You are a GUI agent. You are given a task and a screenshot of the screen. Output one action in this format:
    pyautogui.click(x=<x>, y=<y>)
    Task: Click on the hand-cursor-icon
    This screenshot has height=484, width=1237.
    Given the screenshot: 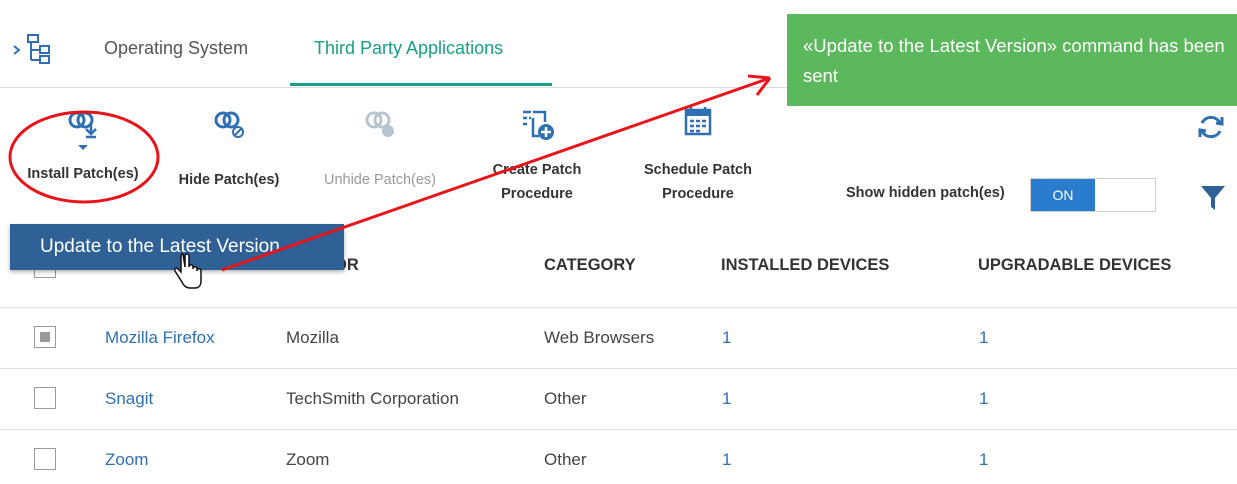 What is the action you would take?
    pyautogui.click(x=188, y=271)
    